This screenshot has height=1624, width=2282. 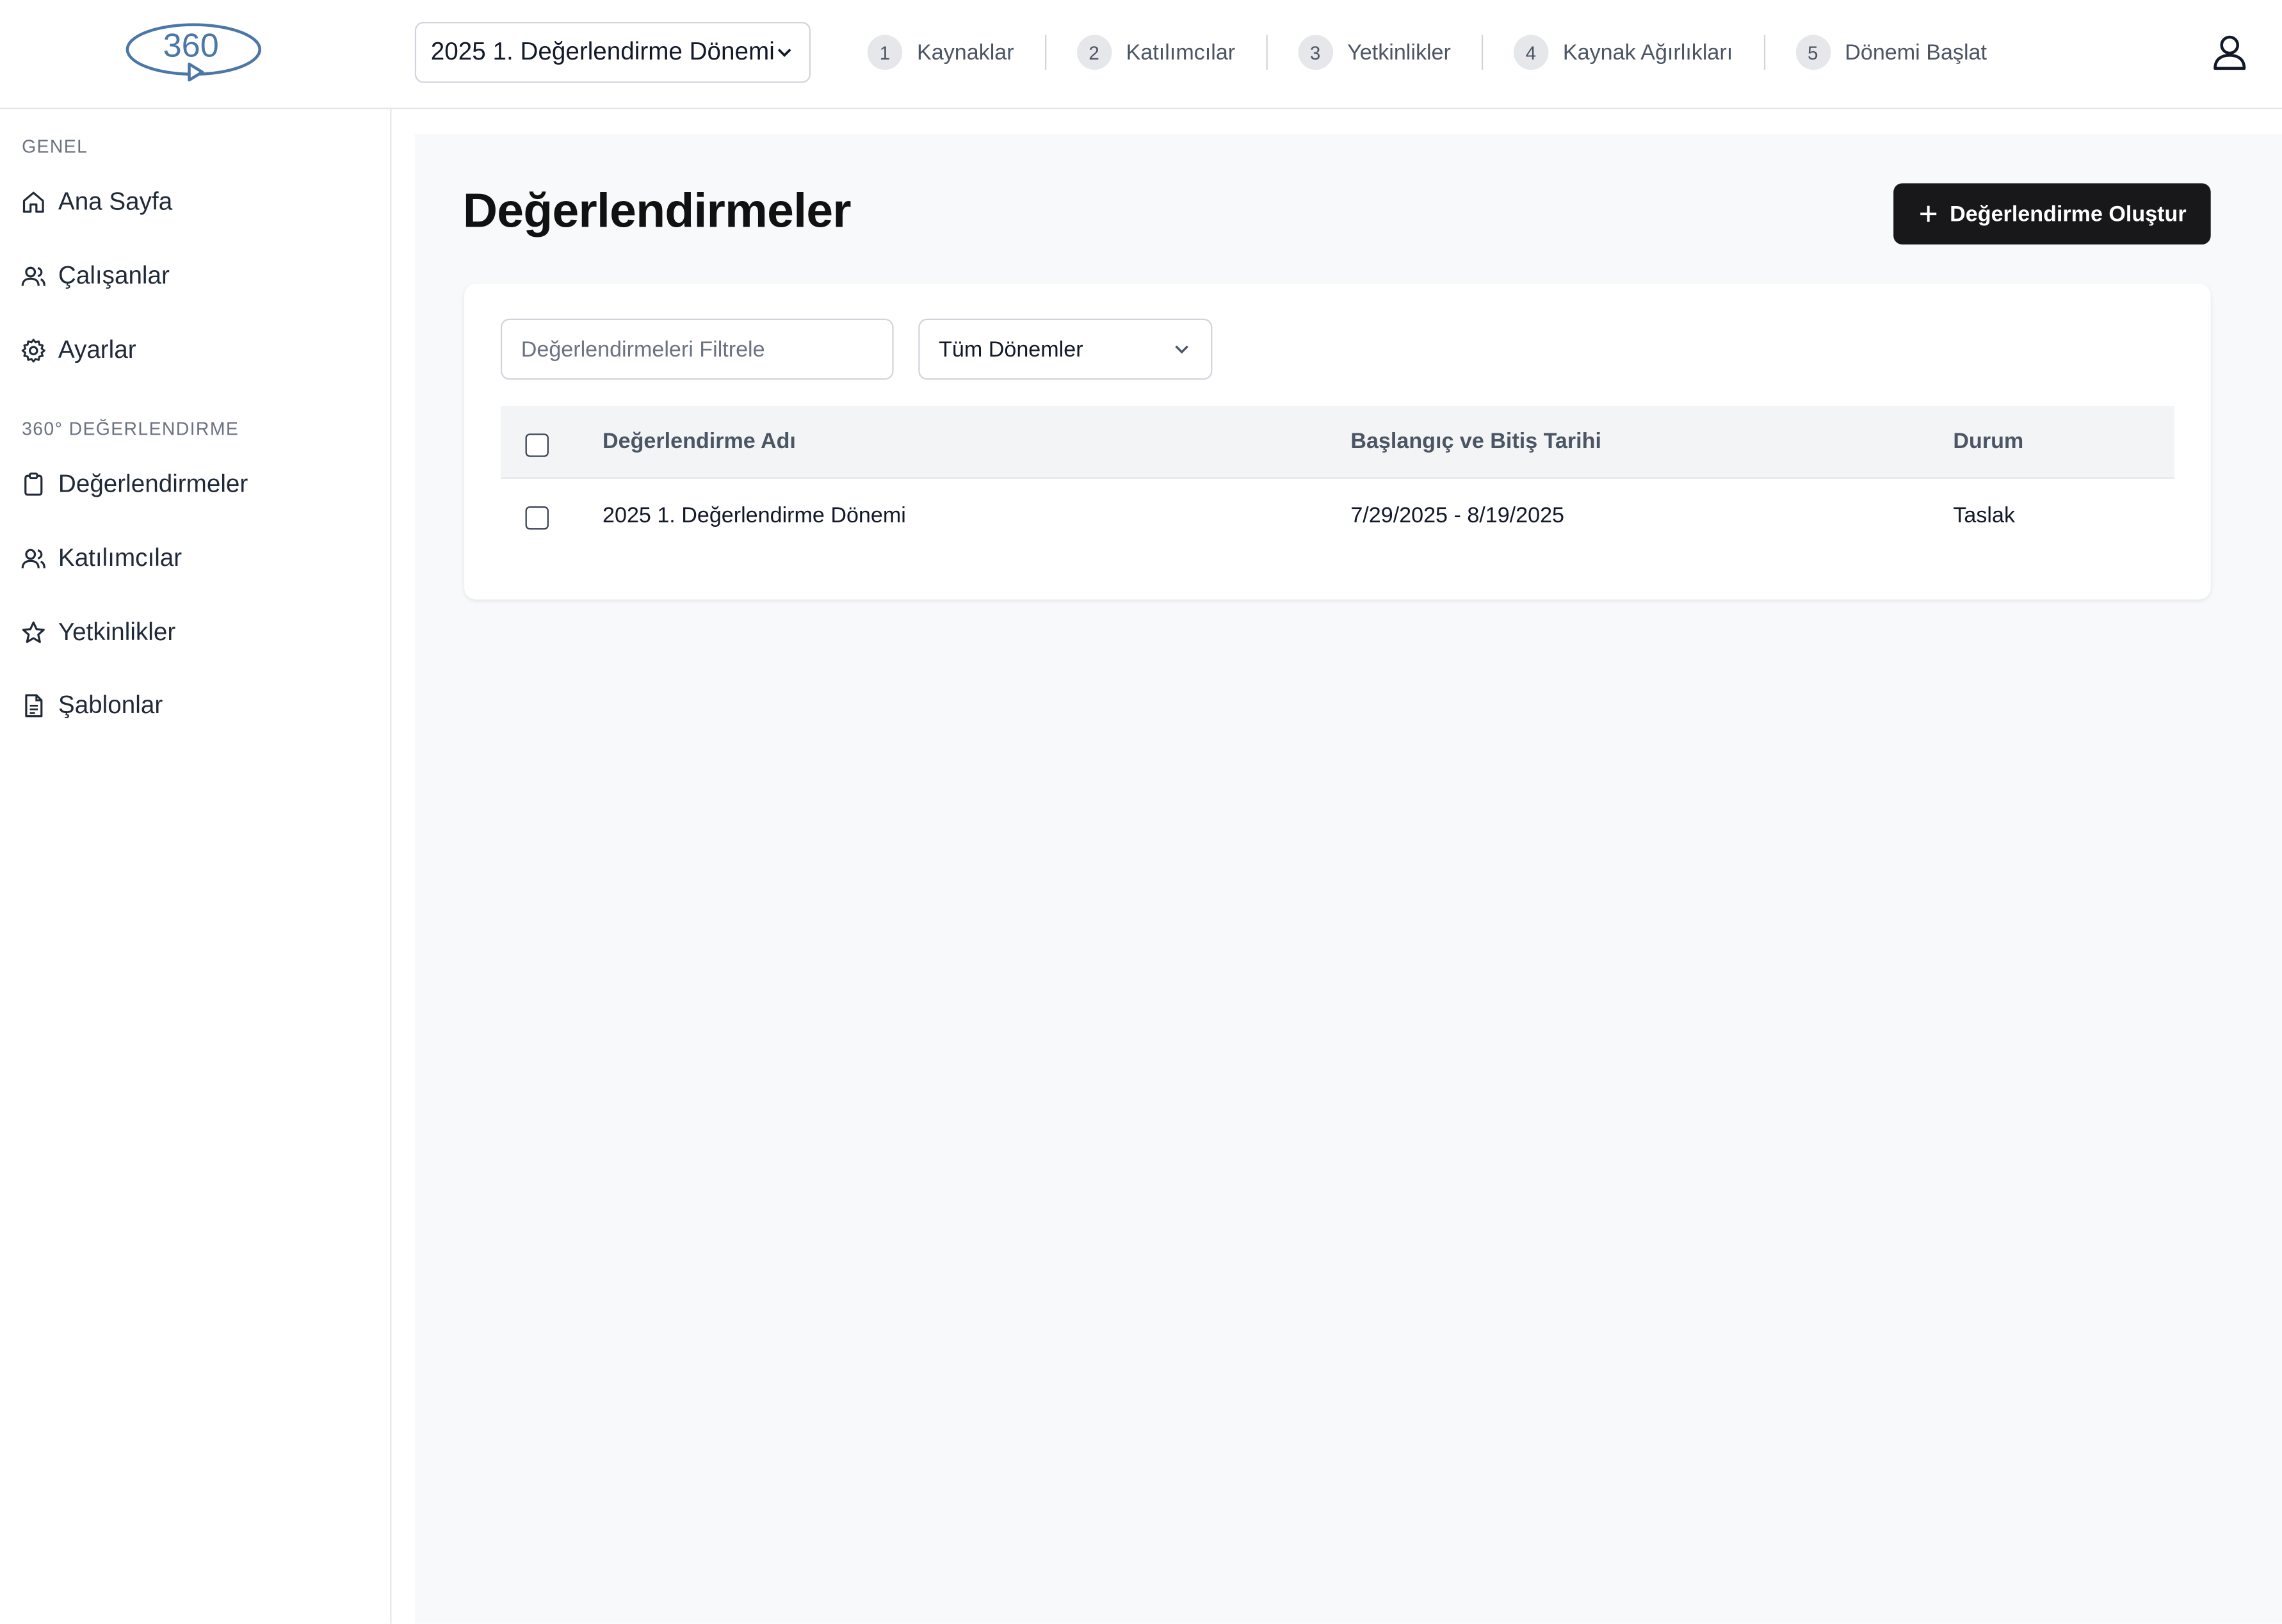 What do you see at coordinates (1315, 52) in the screenshot?
I see `step-number: 3` at bounding box center [1315, 52].